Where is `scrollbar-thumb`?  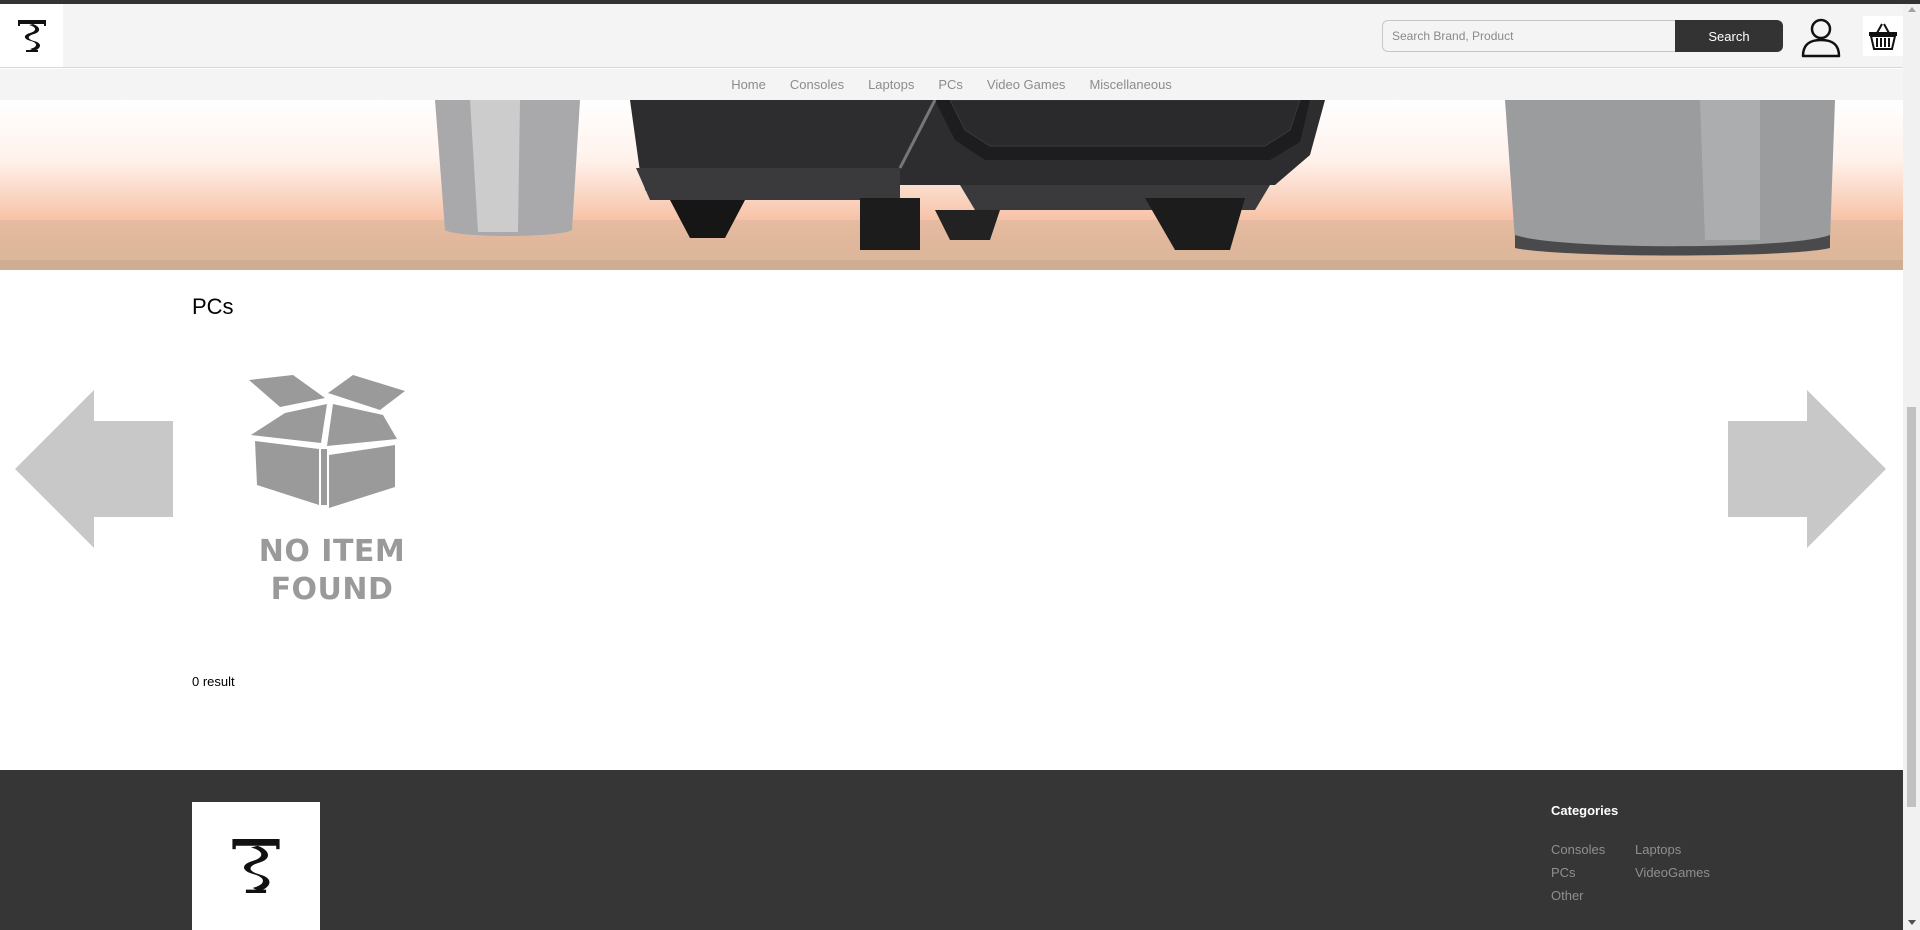
scrollbar-thumb is located at coordinates (1911, 607).